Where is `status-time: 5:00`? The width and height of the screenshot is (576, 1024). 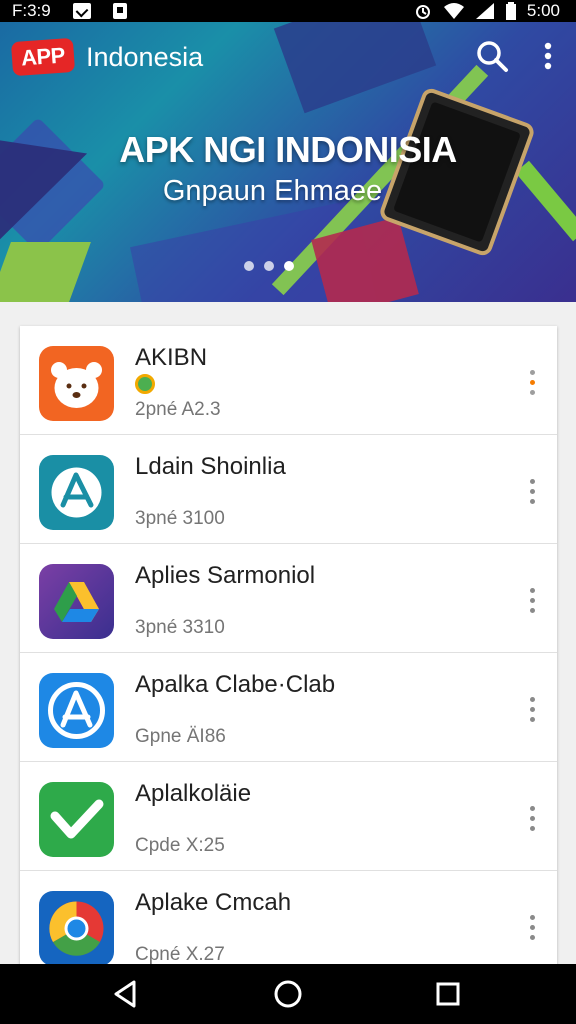 status-time: 5:00 is located at coordinates (543, 10).